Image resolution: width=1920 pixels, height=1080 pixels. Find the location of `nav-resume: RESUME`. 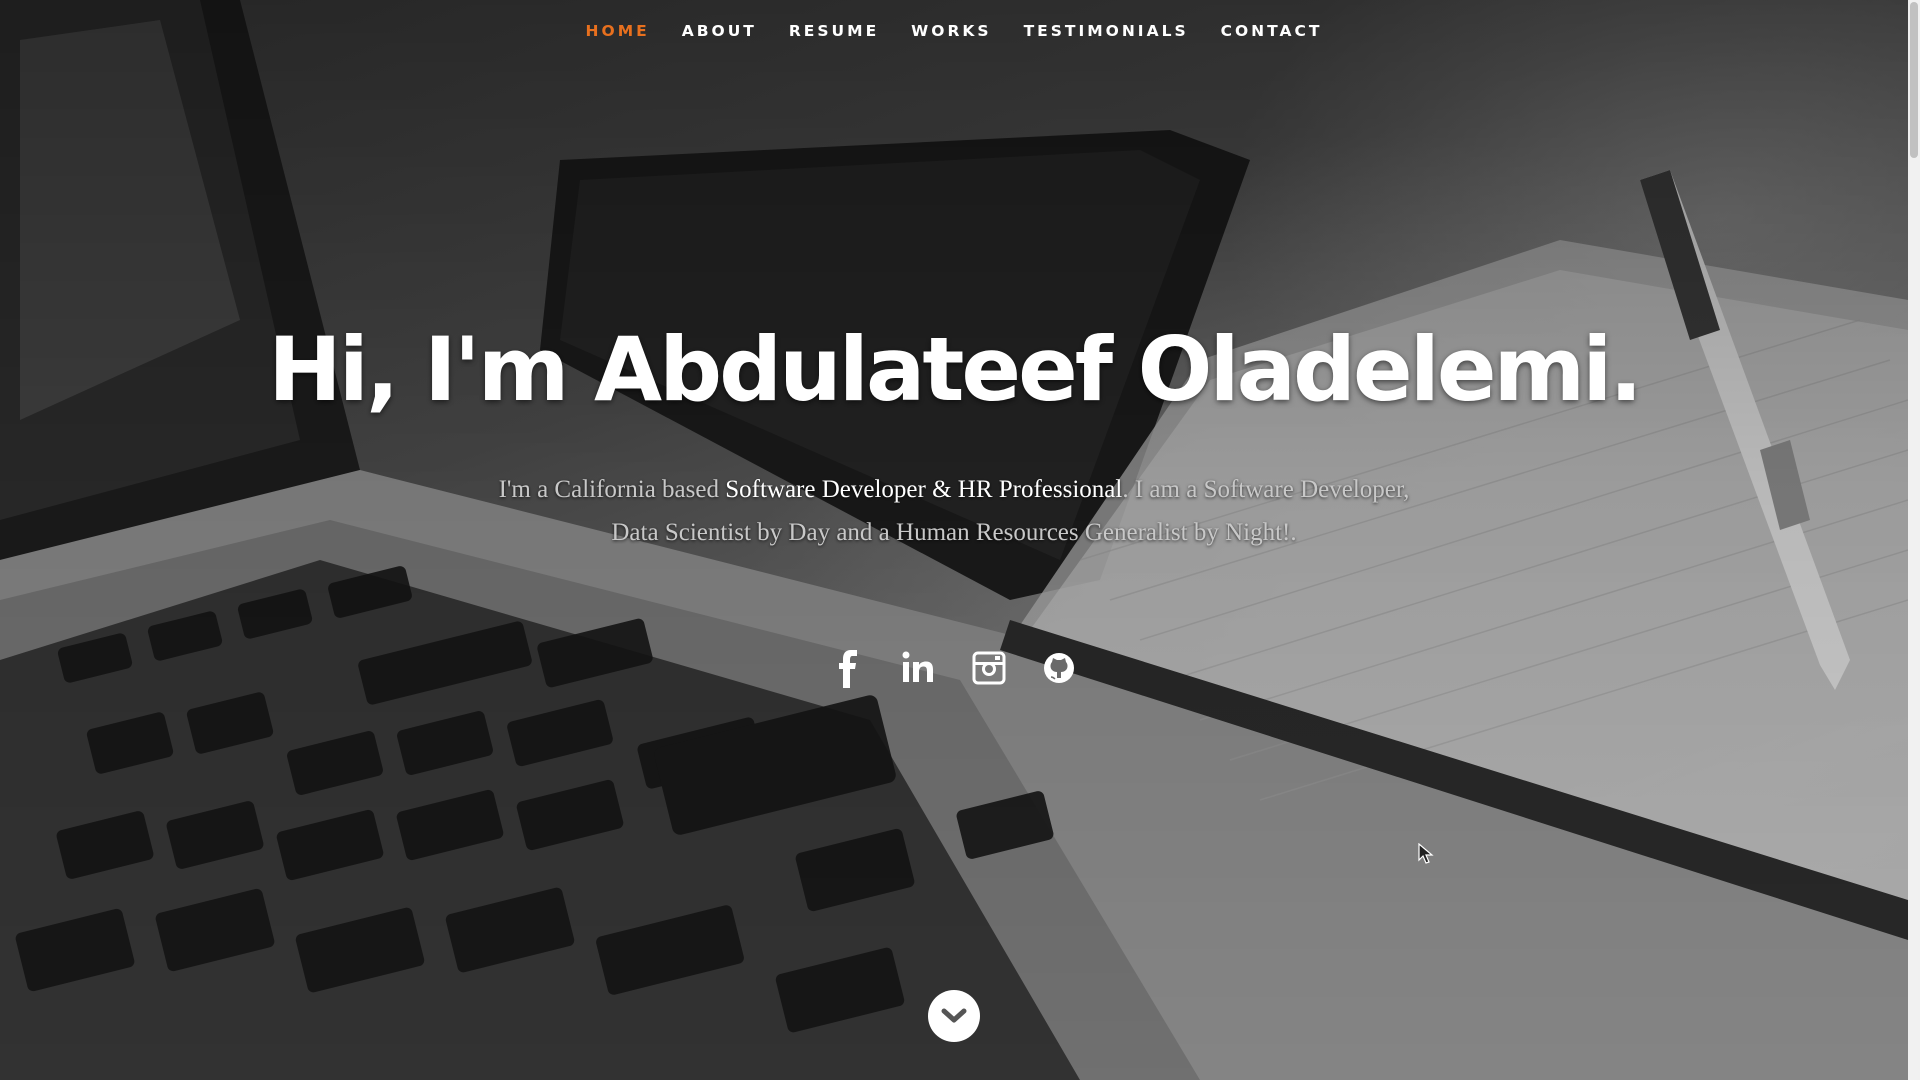

nav-resume: RESUME is located at coordinates (834, 31).